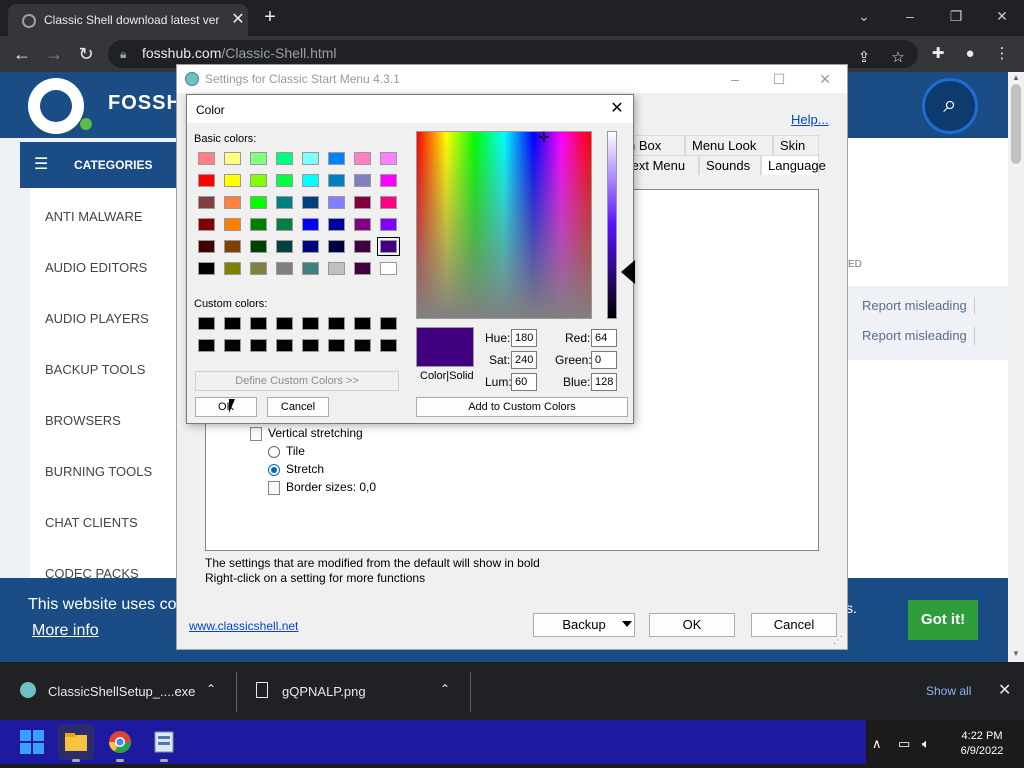  What do you see at coordinates (730, 165) in the screenshot?
I see `tab-sounds: Sounds` at bounding box center [730, 165].